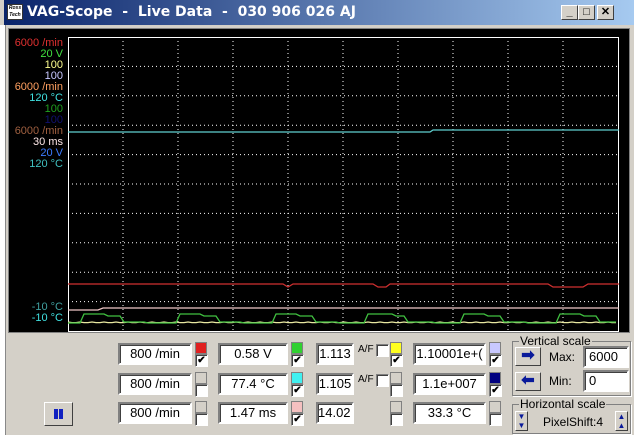 Image resolution: width=634 pixels, height=435 pixels. Describe the element at coordinates (47, 318) in the screenshot. I see `min-scale-label: -10 °C` at that location.